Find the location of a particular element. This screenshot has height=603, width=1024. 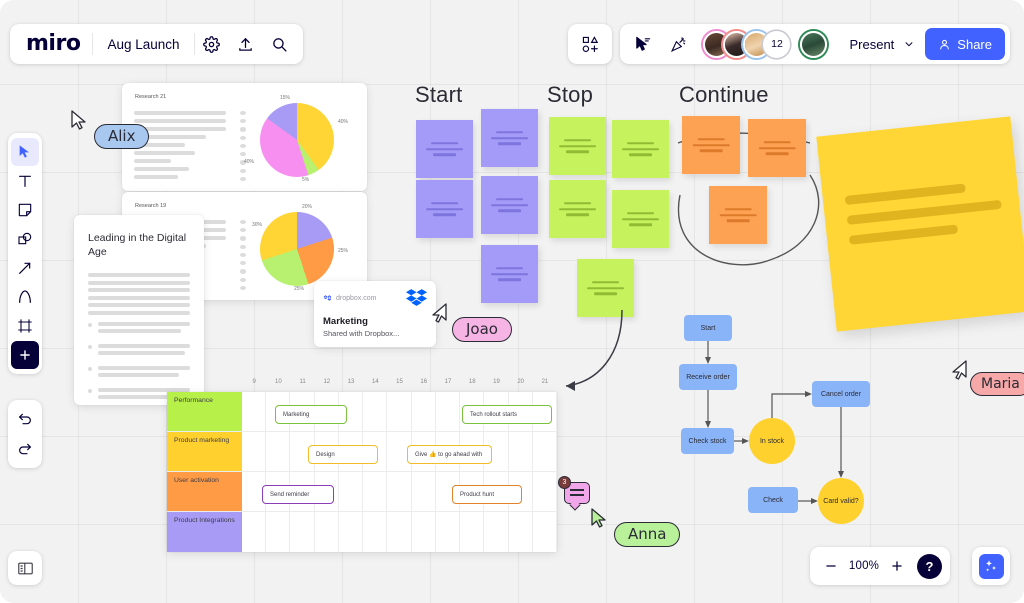

flowchart-node-start: Start is located at coordinates (708, 328).